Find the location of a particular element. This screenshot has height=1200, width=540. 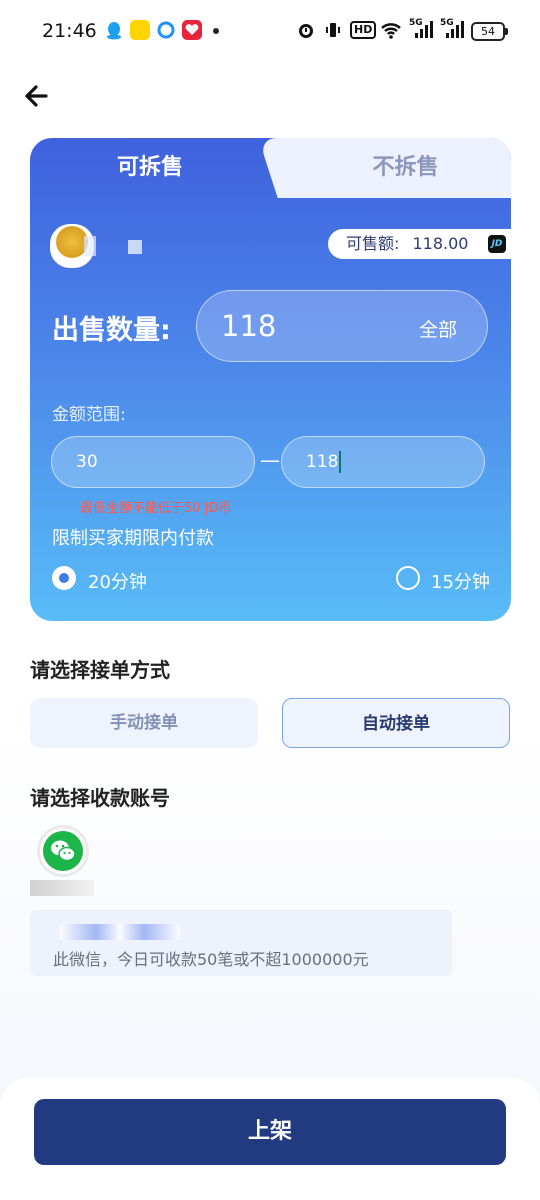

redacted-account-id is located at coordinates (120, 932).